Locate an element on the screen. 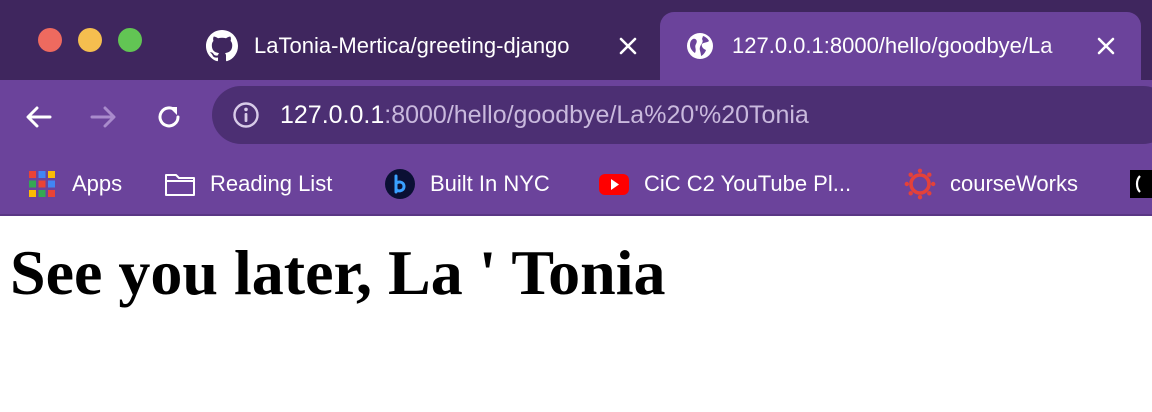  tab-title: LaTonia-Mertica/greeting-django is located at coordinates (412, 45).